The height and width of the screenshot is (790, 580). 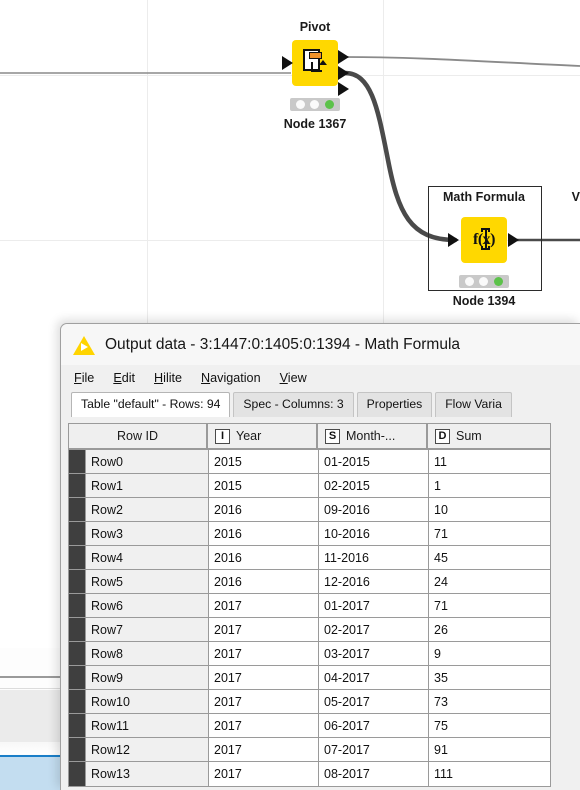 I want to click on row-id-cell: Row10, so click(x=147, y=701).